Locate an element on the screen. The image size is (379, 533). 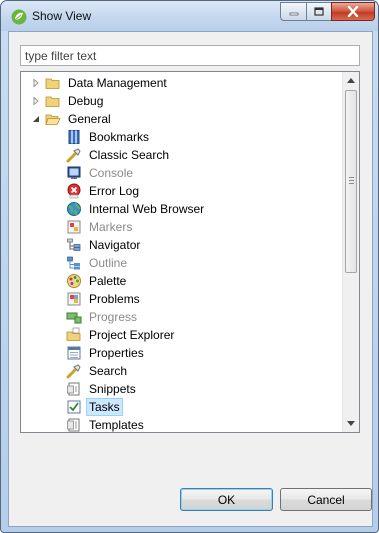
maximize-icon is located at coordinates (319, 11).